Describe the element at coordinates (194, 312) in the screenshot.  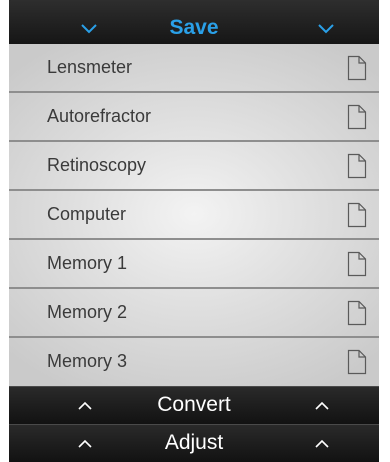
I see `list-item-memory-2: Memory 2` at that location.